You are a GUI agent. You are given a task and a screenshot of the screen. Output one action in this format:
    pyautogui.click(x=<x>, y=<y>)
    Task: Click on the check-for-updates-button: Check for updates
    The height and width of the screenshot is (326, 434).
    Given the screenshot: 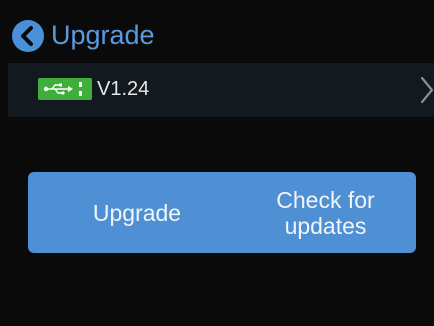 What is the action you would take?
    pyautogui.click(x=325, y=212)
    